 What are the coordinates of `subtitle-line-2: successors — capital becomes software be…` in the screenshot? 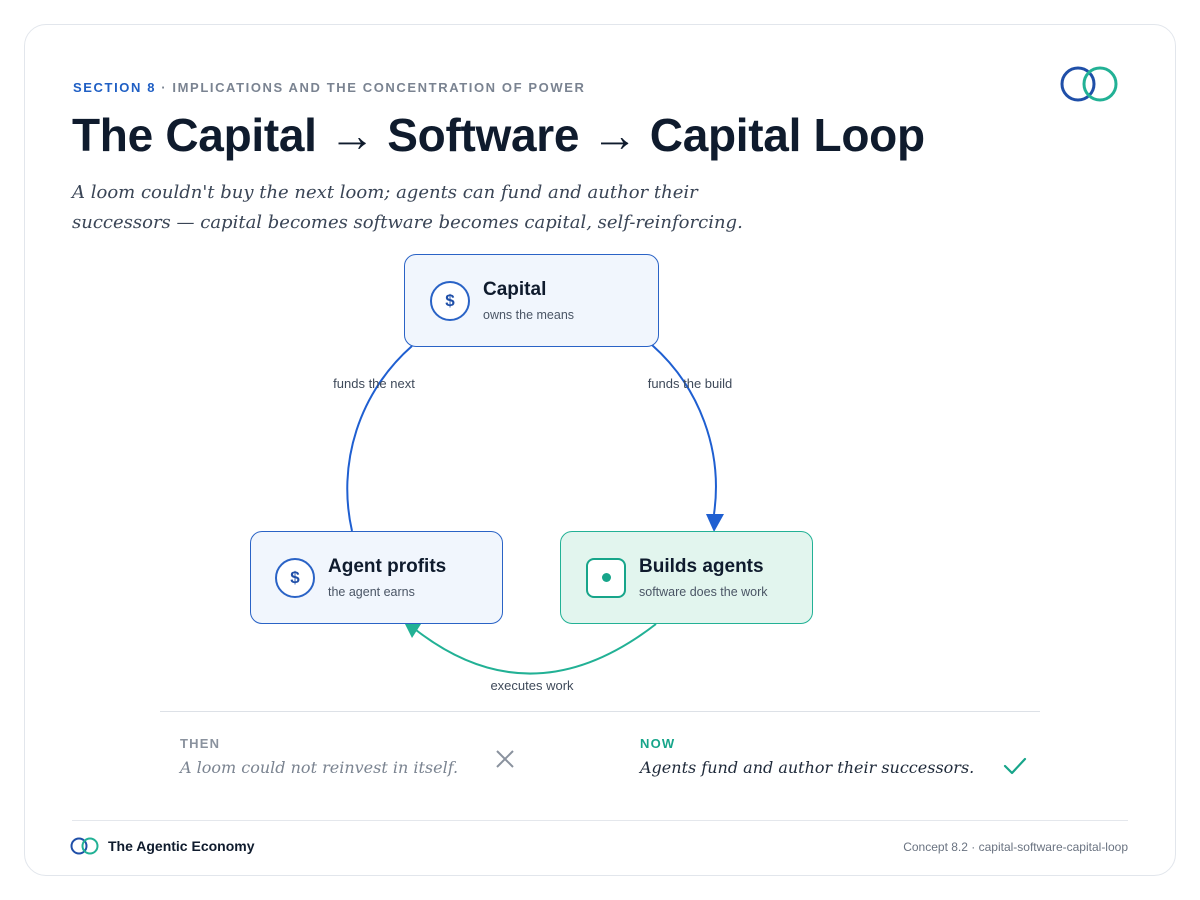 It's located at (407, 222).